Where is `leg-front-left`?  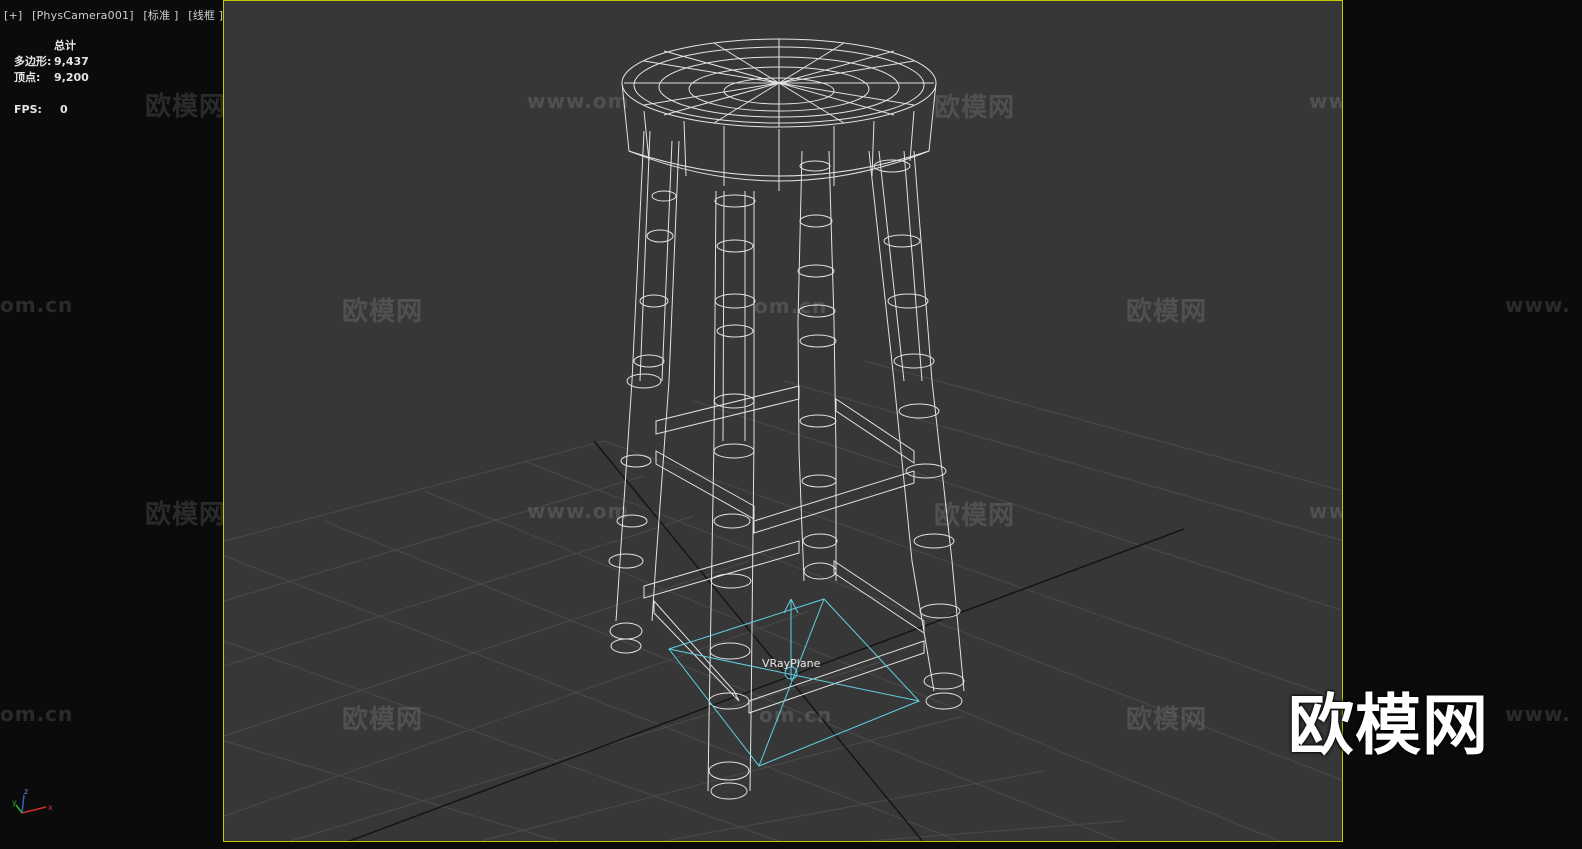
leg-front-left is located at coordinates (644, 392).